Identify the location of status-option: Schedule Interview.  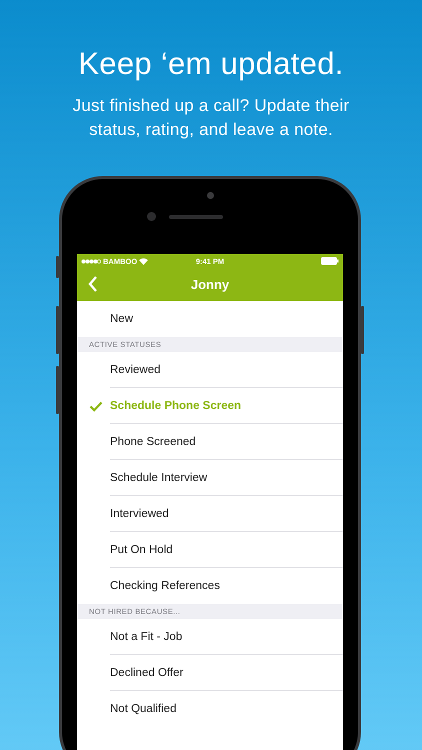
(210, 478).